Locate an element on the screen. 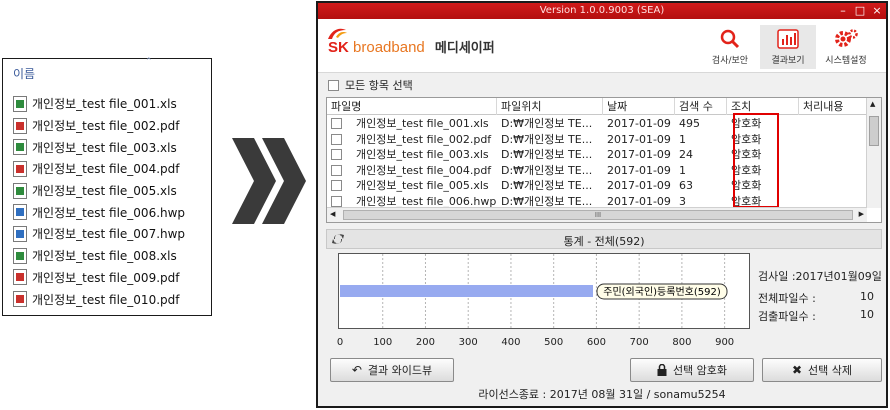 Image resolution: width=890 pixels, height=410 pixels. title-bar: Version 1.0.0.9003 (SEA) – □ × is located at coordinates (602, 11).